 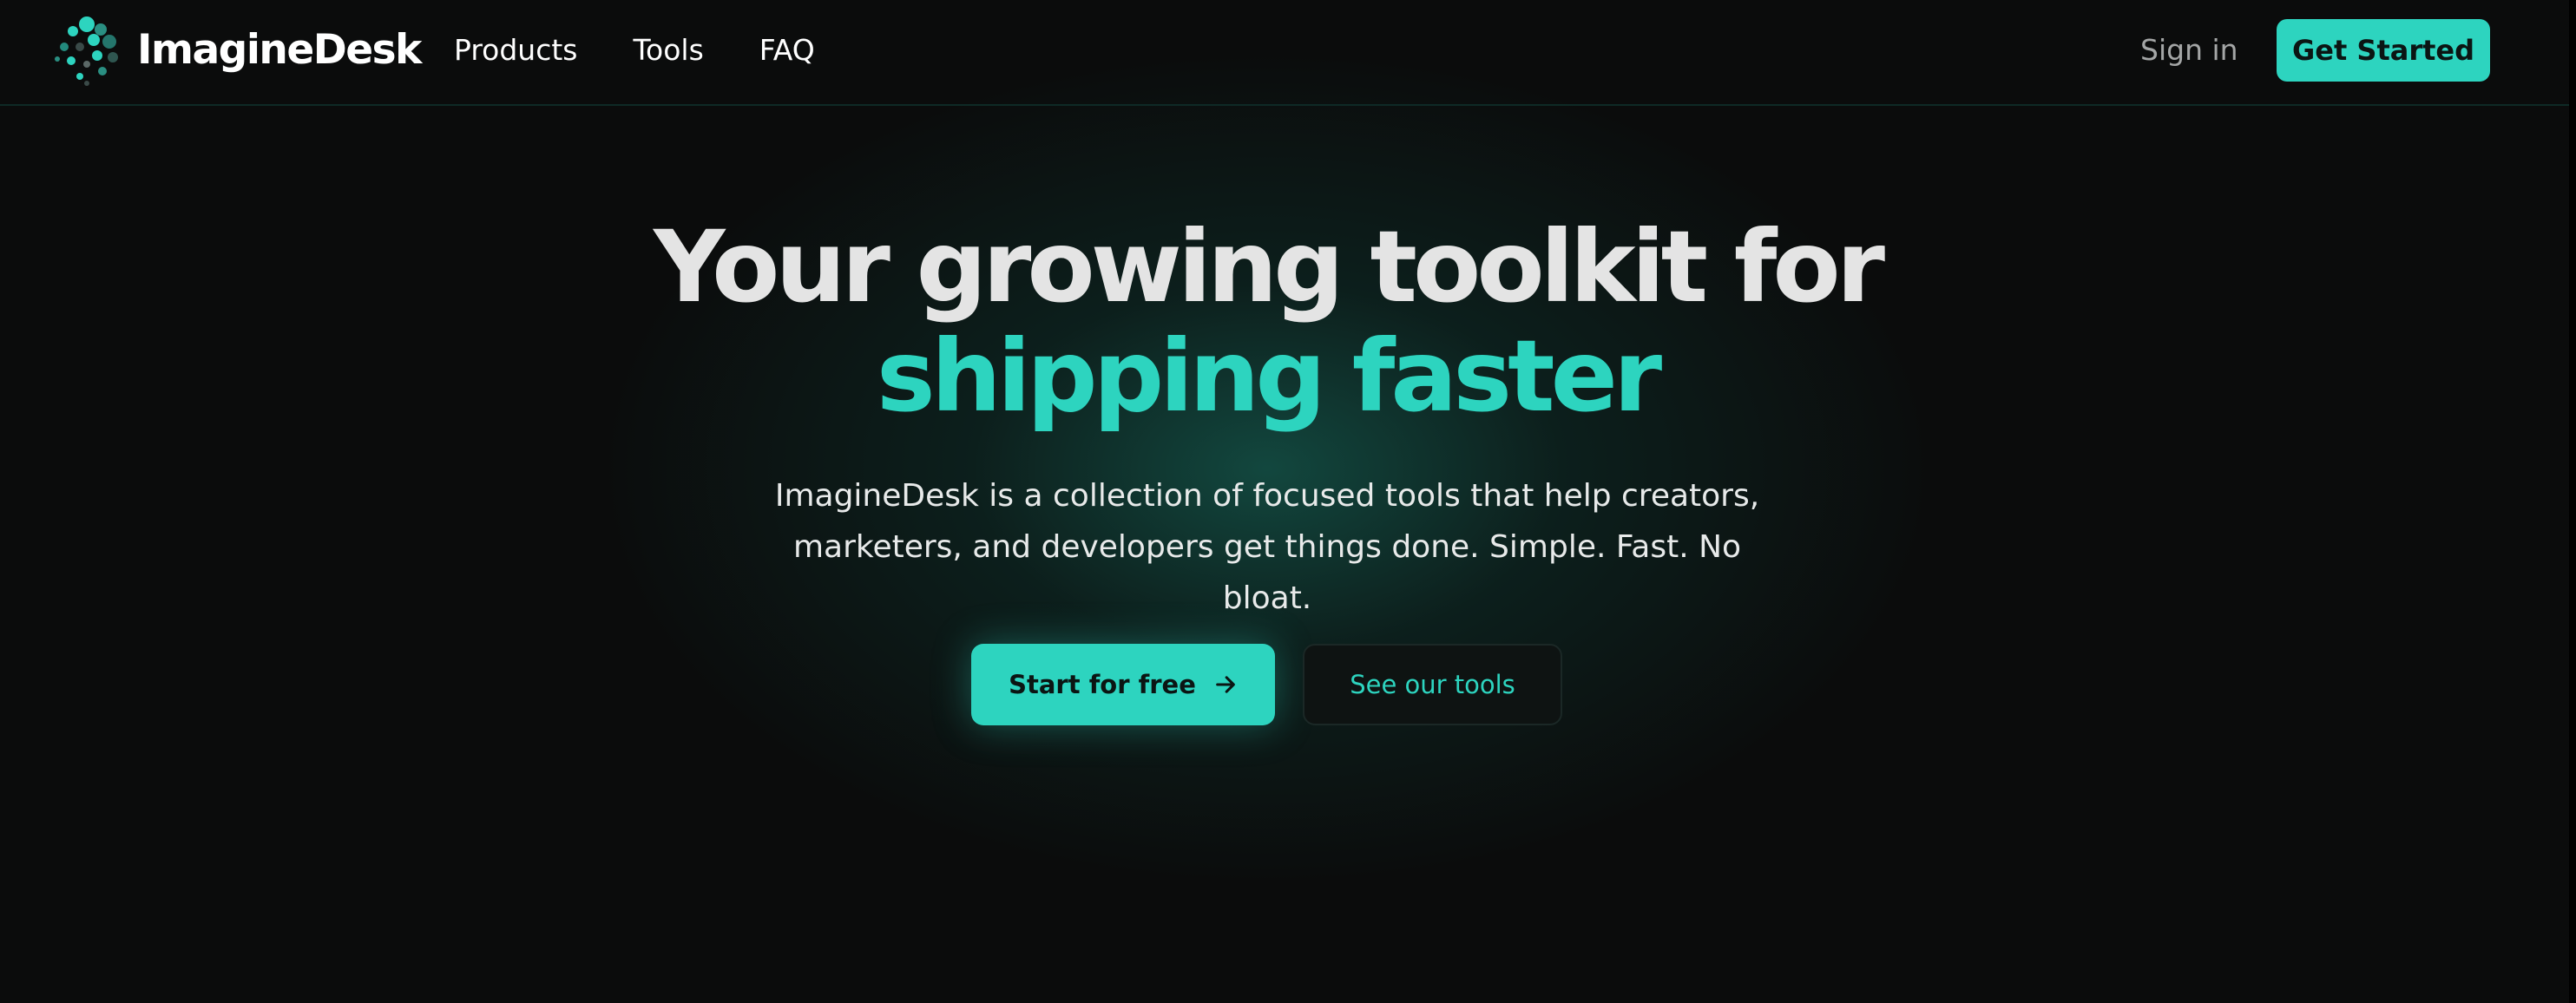 I want to click on hero-headline-line1: Your growing toolkit for, so click(x=1270, y=267).